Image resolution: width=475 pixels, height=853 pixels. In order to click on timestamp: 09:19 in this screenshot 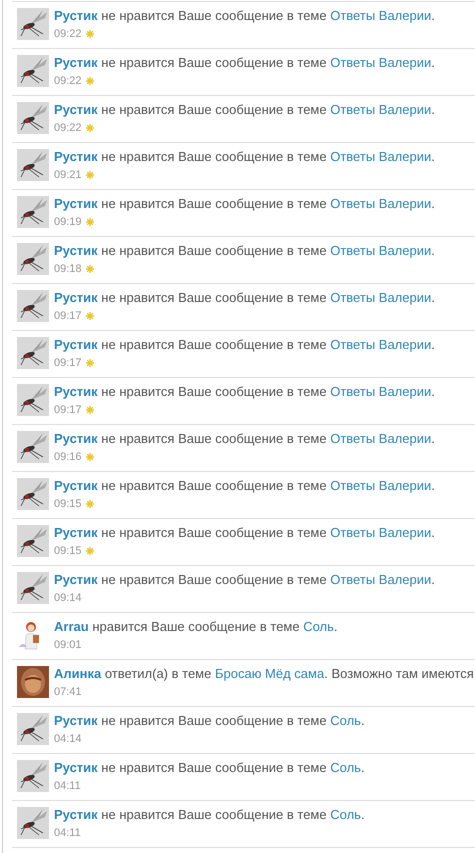, I will do `click(68, 222)`.